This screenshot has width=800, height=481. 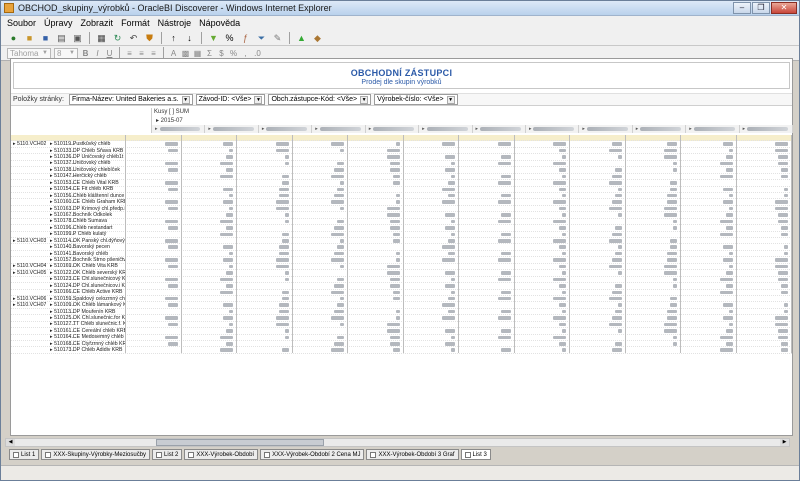 What do you see at coordinates (85, 331) in the screenshot?
I see `row-item-label: ▸ 510161.....CE Cereální chléb KRB` at bounding box center [85, 331].